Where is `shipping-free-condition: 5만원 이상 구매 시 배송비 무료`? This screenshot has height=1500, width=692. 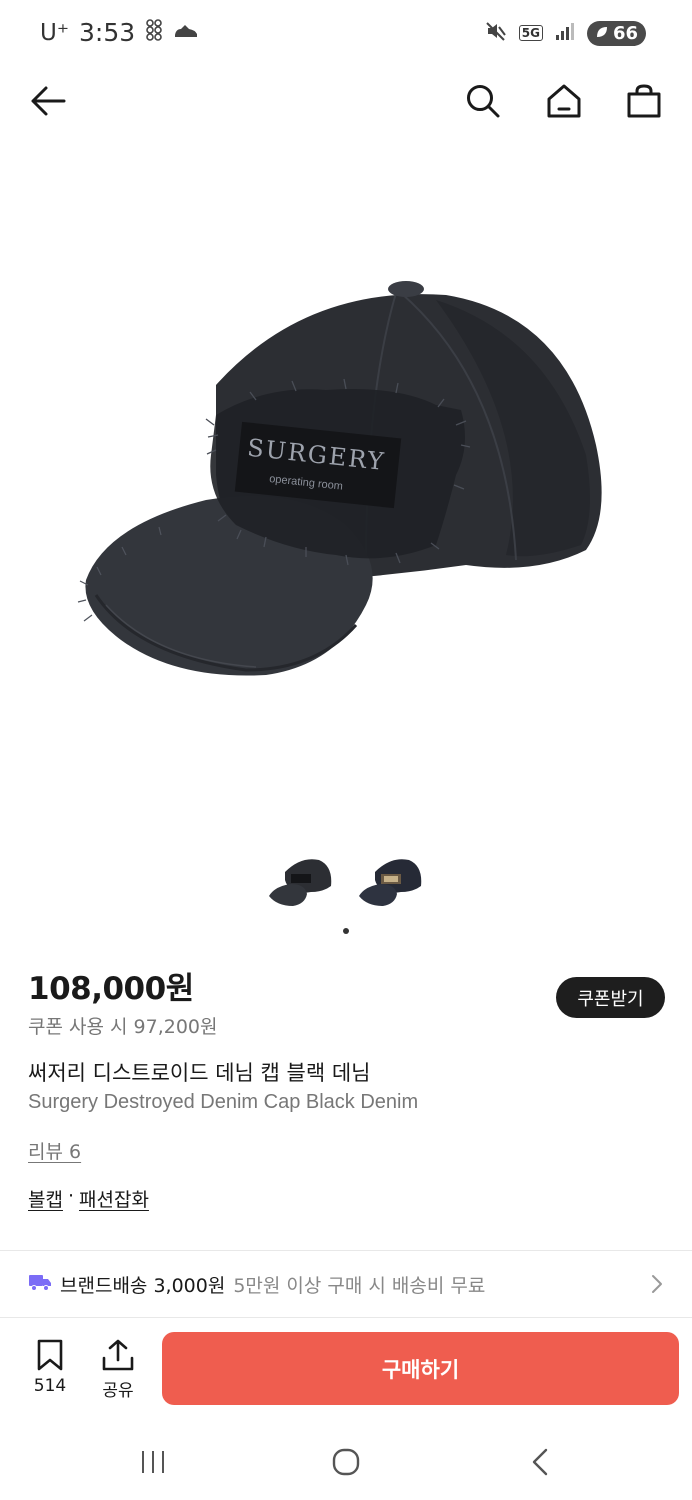
shipping-free-condition: 5만원 이상 구매 시 배송비 무료 is located at coordinates (359, 1285).